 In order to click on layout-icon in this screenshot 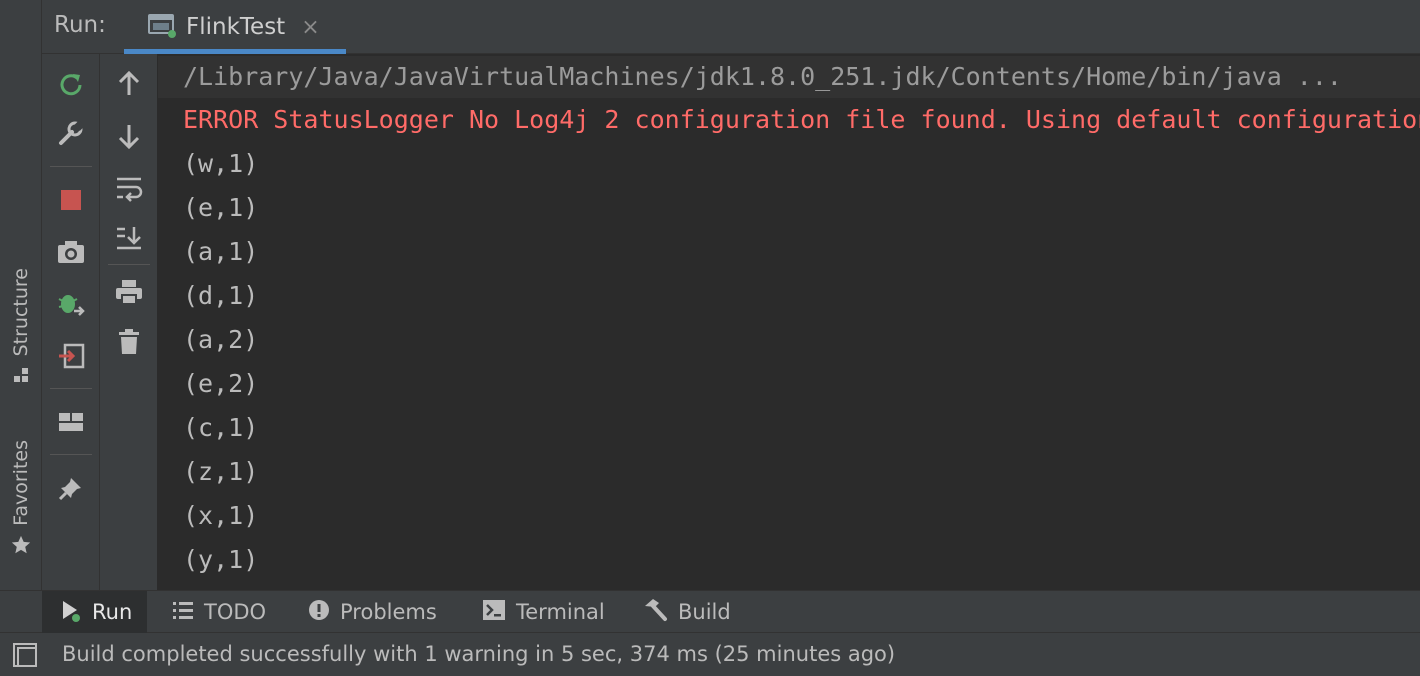, I will do `click(71, 422)`.